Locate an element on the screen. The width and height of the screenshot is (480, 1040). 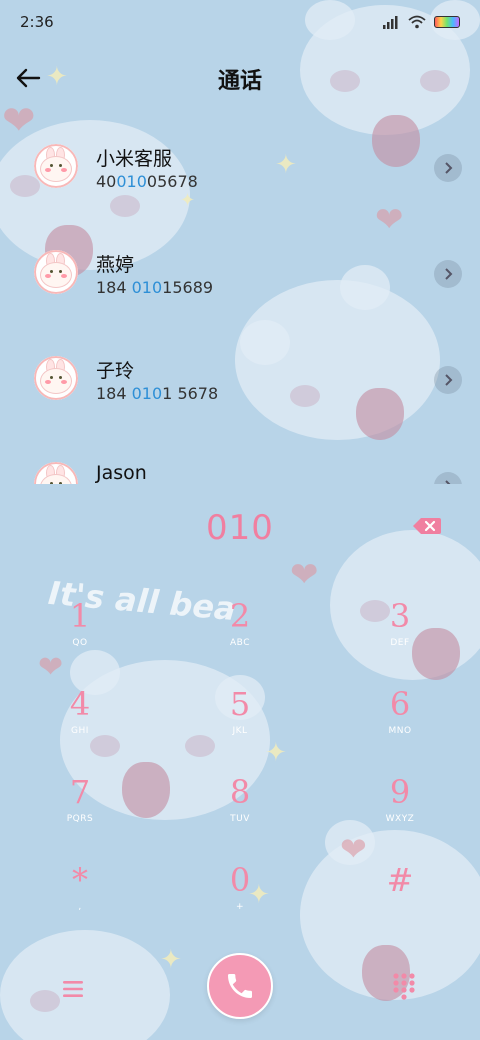
status-bar: 2:36 is located at coordinates (240, 22).